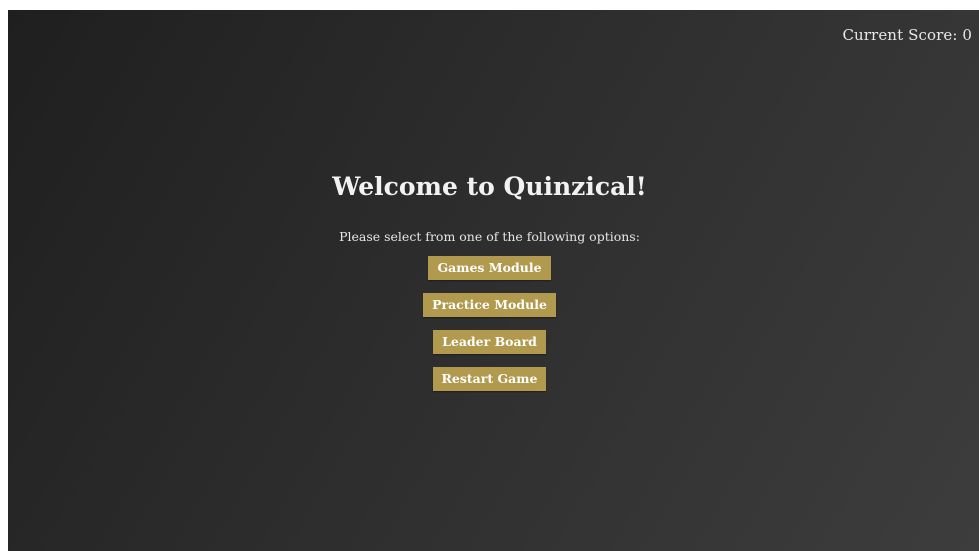 This screenshot has width=979, height=551. Describe the element at coordinates (489, 379) in the screenshot. I see `restart-game-button: Restart Game` at that location.